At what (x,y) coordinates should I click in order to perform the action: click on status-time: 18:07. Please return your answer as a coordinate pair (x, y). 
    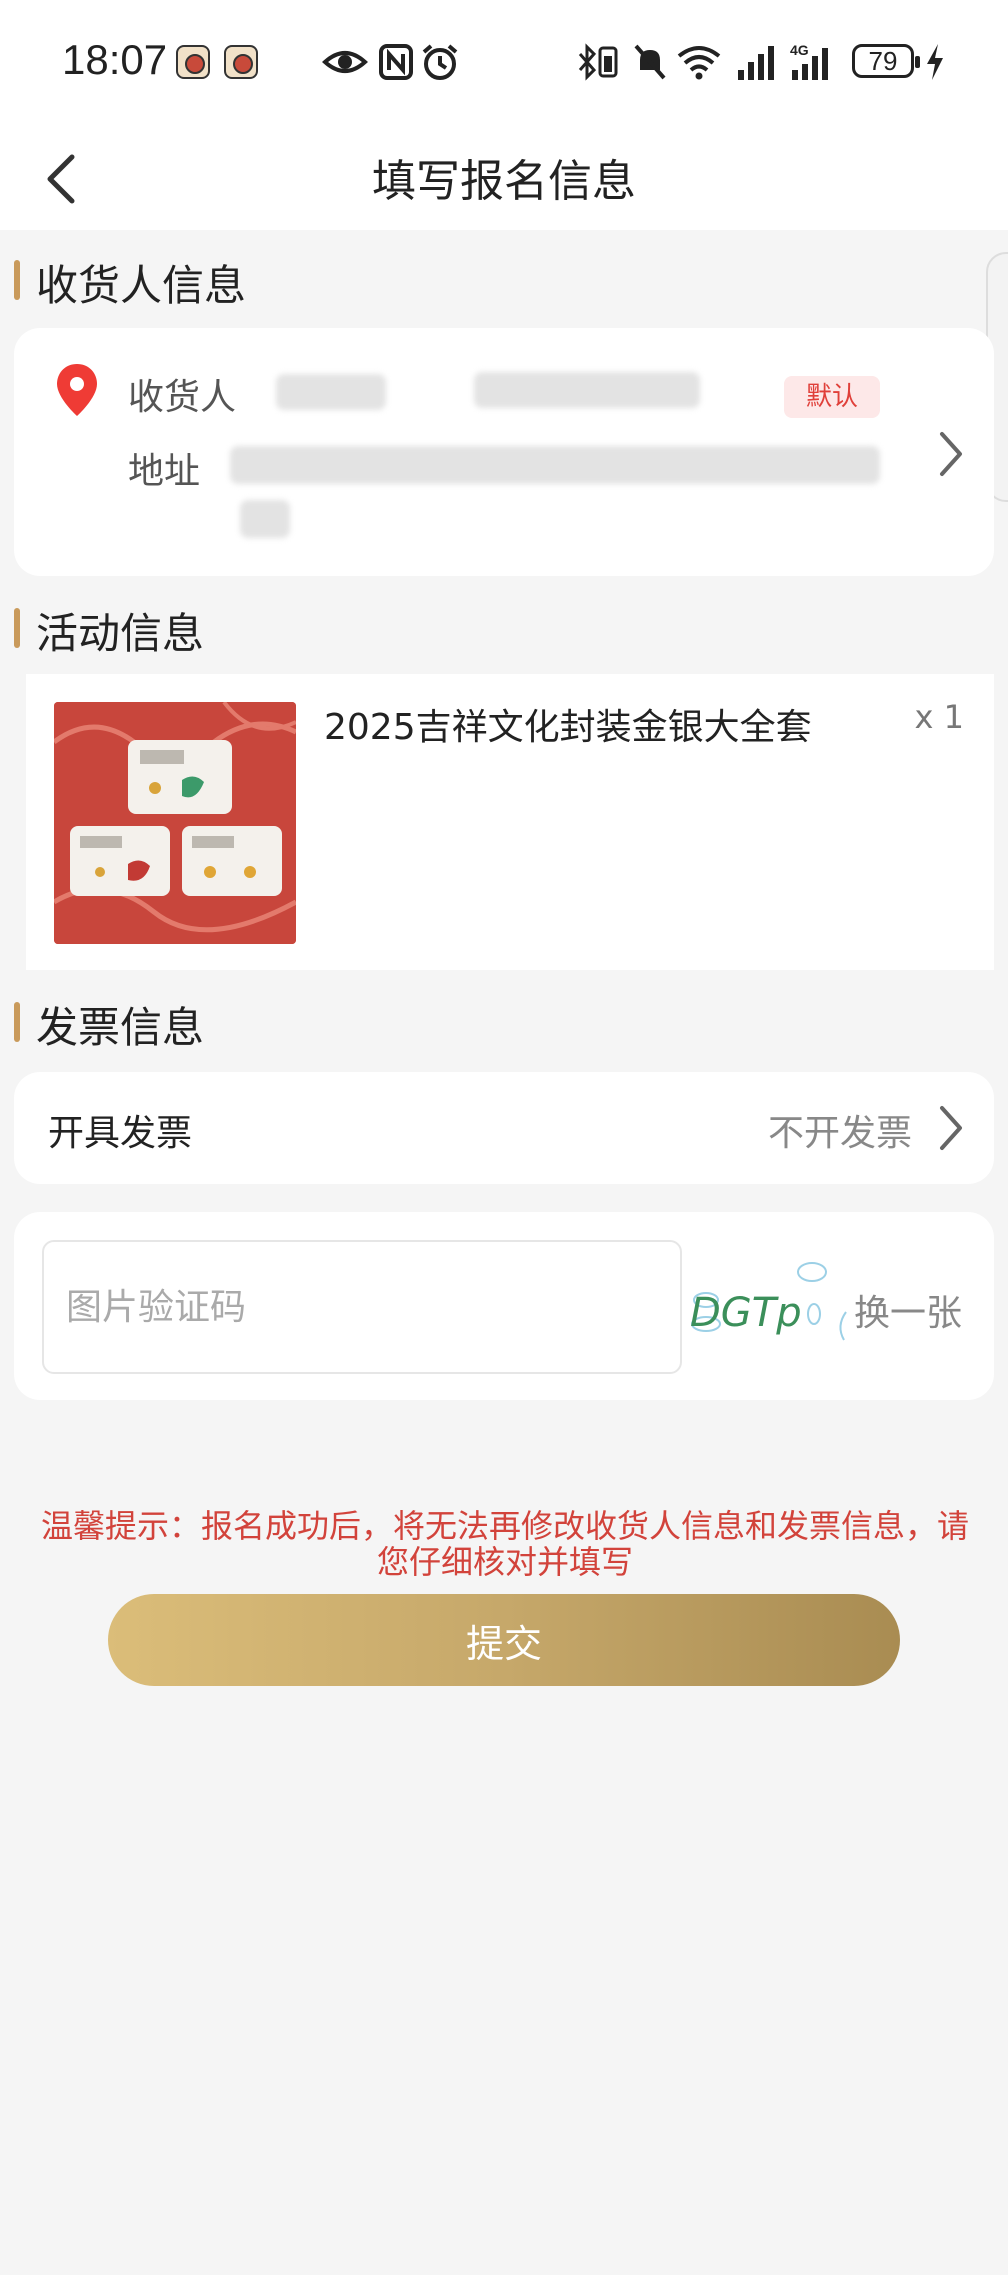
    Looking at the image, I should click on (115, 59).